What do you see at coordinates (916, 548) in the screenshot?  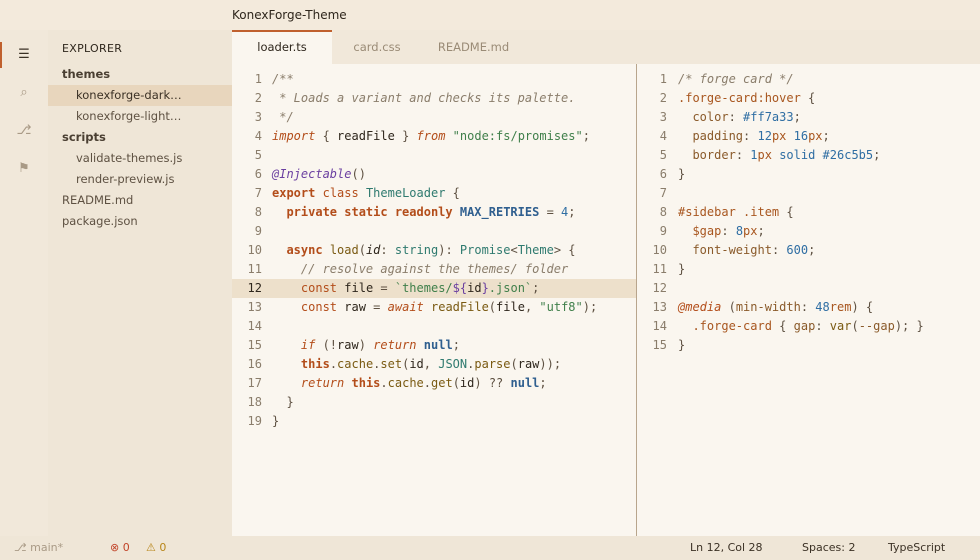 I see `language-mode: TypeScript` at bounding box center [916, 548].